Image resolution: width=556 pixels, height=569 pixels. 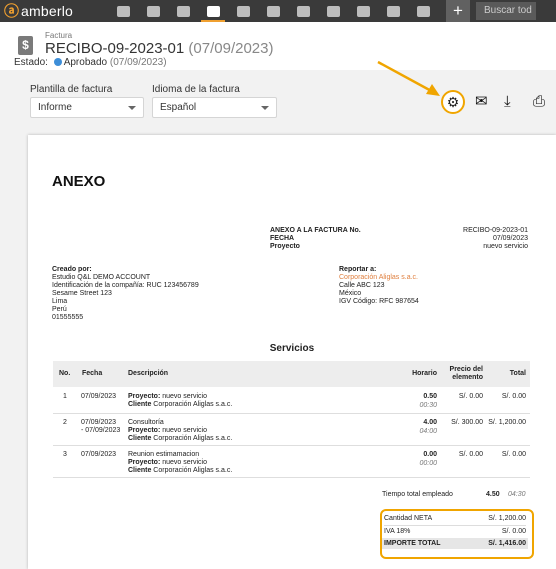 What do you see at coordinates (457, 534) in the screenshot?
I see `totals-highlight` at bounding box center [457, 534].